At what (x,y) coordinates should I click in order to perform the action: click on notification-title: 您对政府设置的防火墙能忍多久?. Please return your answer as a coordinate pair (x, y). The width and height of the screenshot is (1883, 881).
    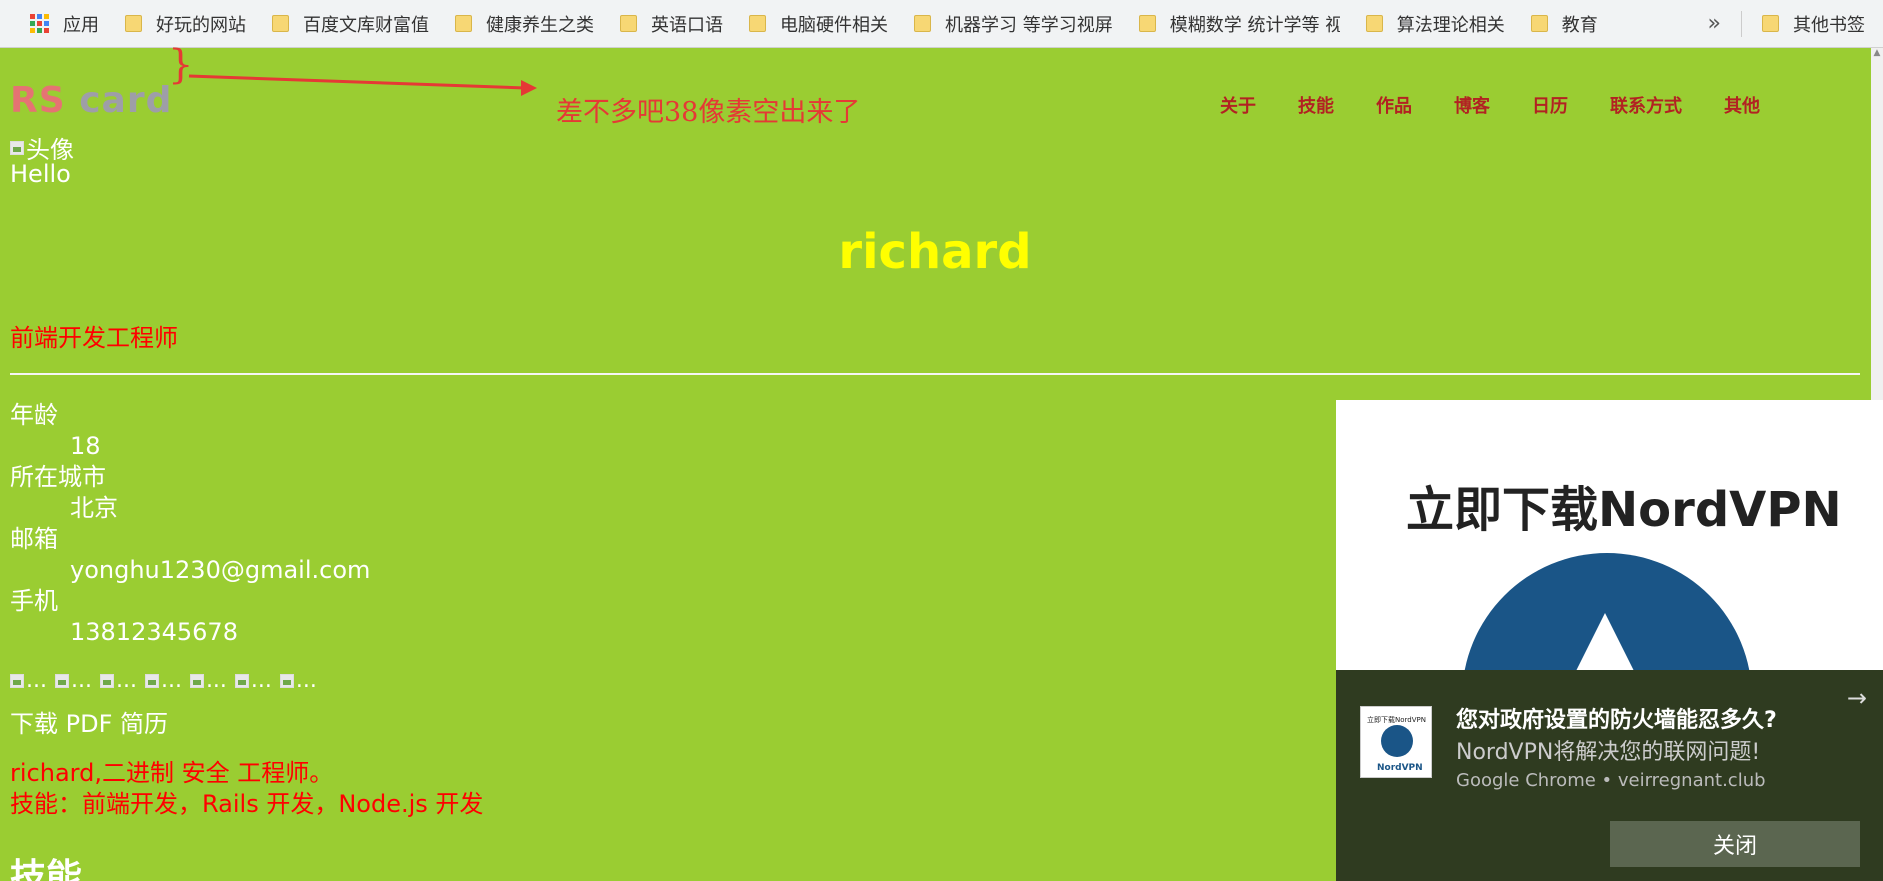
    Looking at the image, I should click on (1616, 720).